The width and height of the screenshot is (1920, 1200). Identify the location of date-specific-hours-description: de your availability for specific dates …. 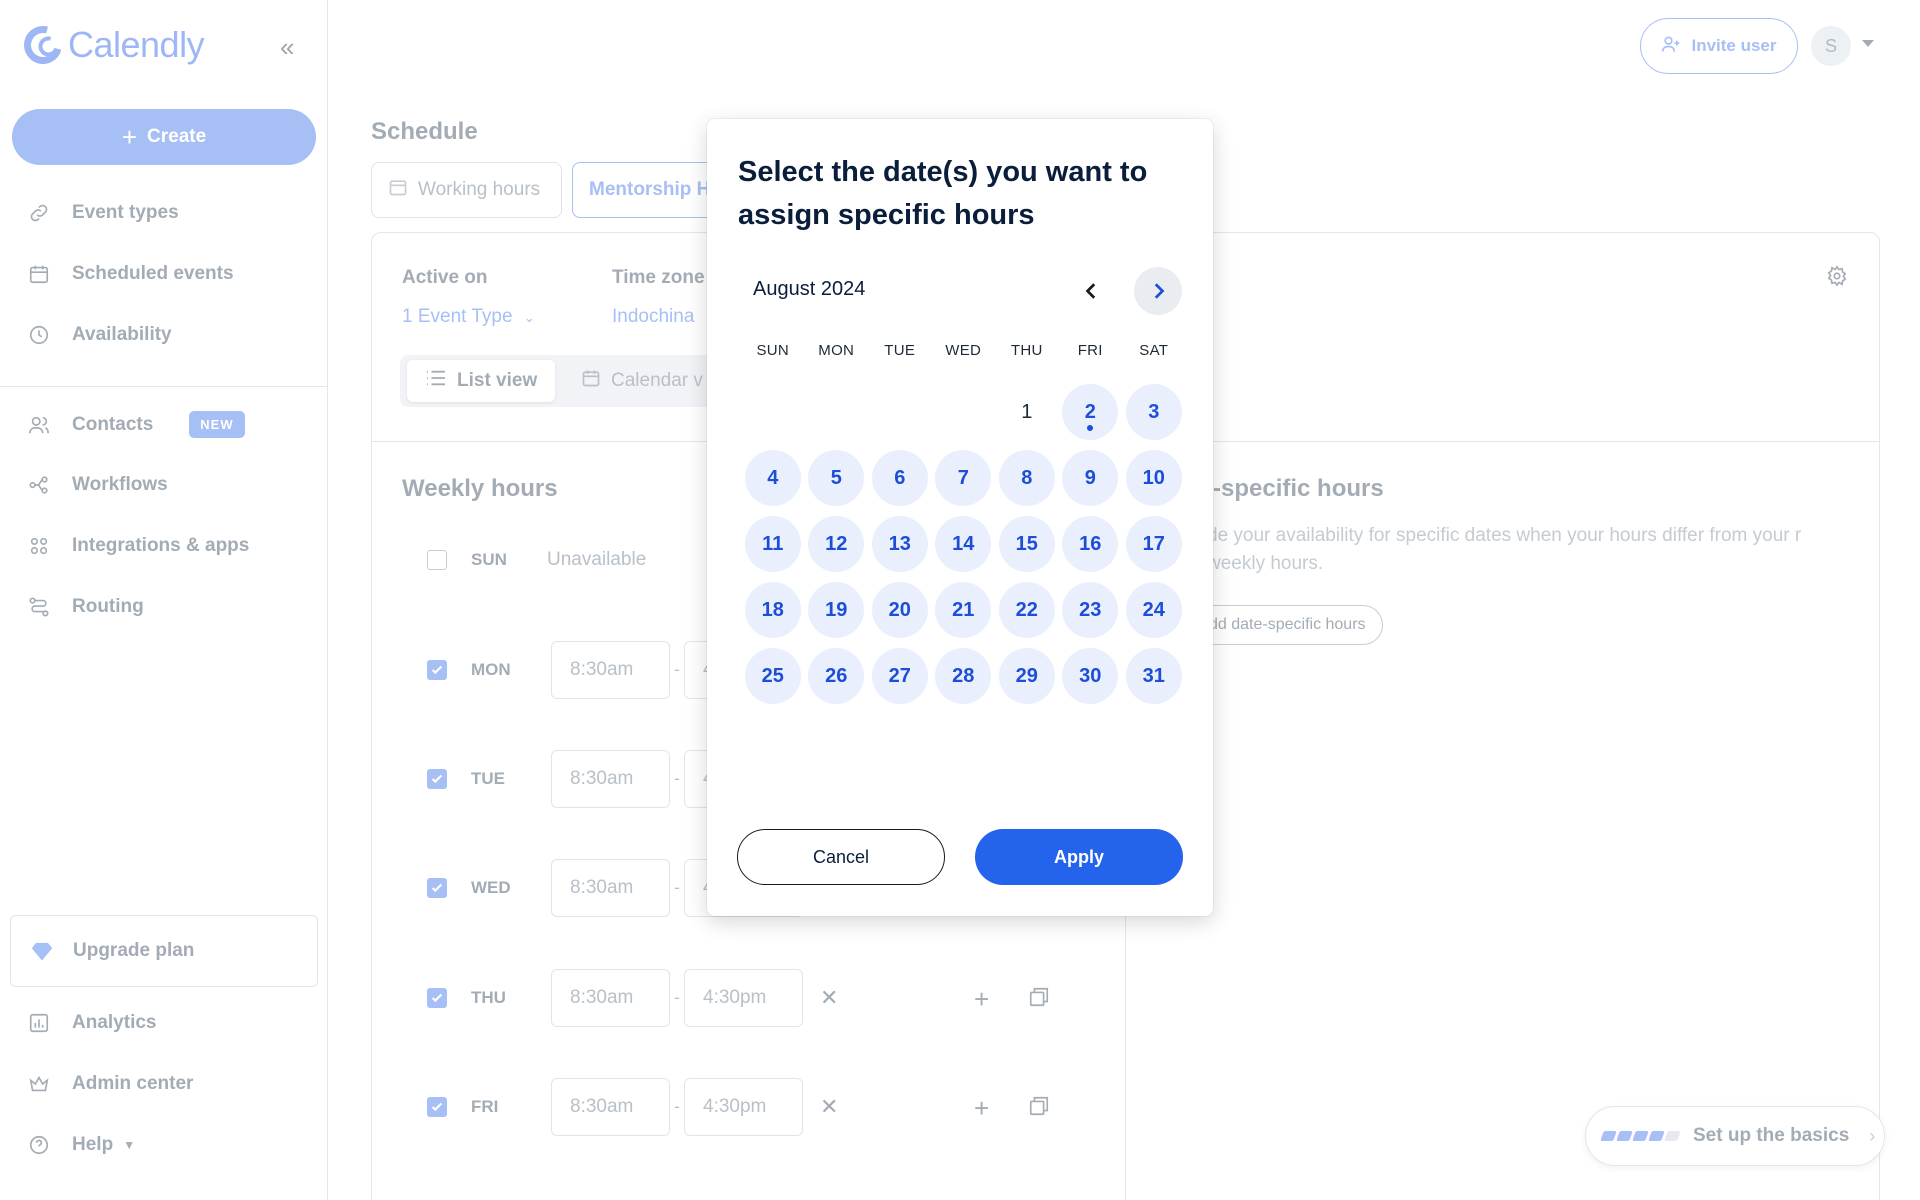
(1504, 549).